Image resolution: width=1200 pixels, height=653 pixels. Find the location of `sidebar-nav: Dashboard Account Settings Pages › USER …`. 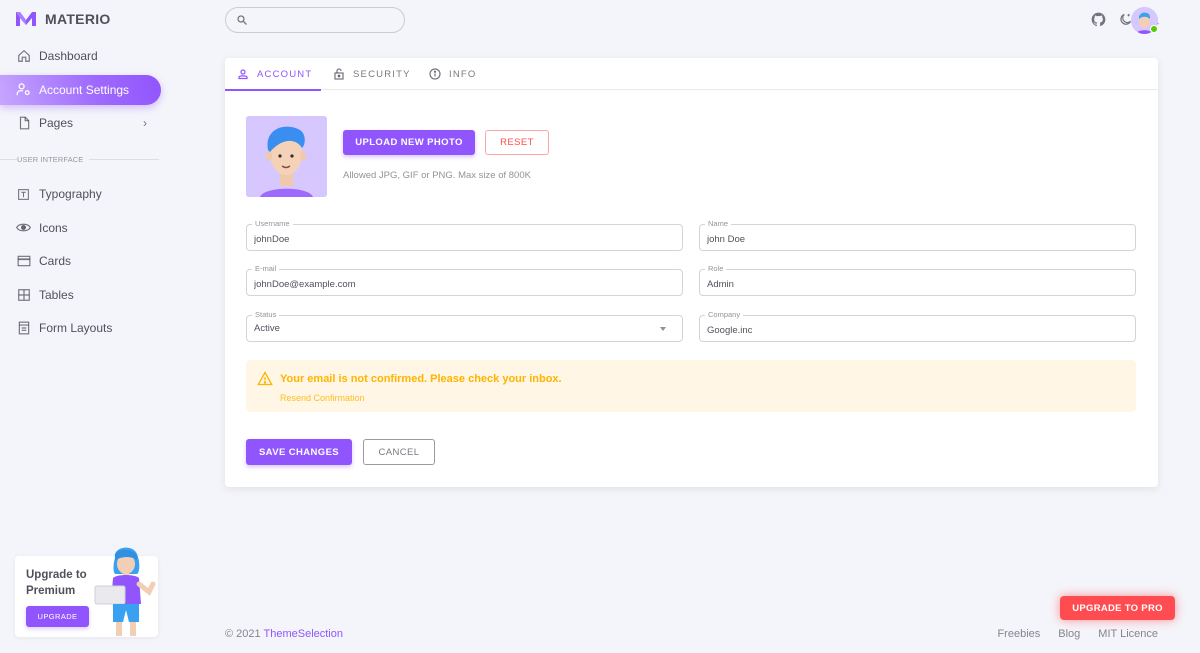

sidebar-nav: Dashboard Account Settings Pages › USER … is located at coordinates (85, 194).